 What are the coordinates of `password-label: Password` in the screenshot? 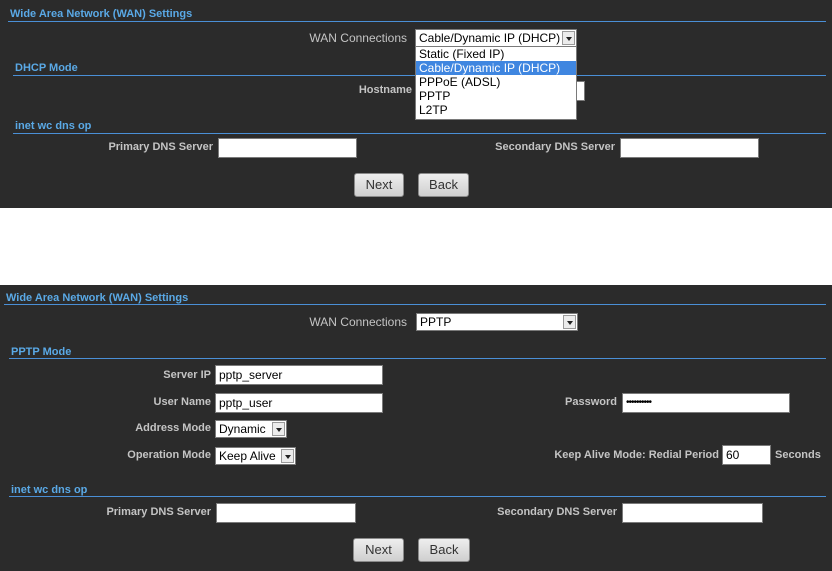 It's located at (591, 402).